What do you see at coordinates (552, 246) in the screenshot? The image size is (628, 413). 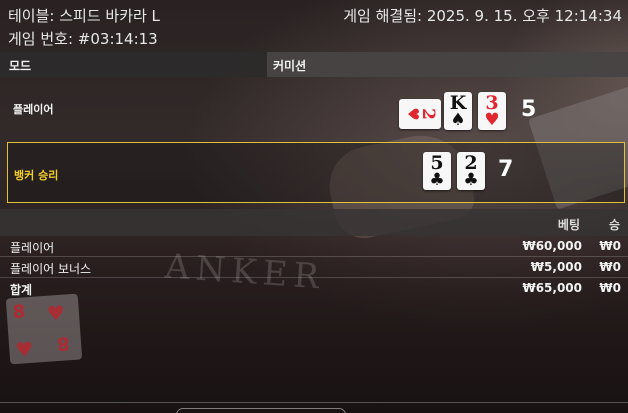 I see `bet-amount: ₩60,000` at bounding box center [552, 246].